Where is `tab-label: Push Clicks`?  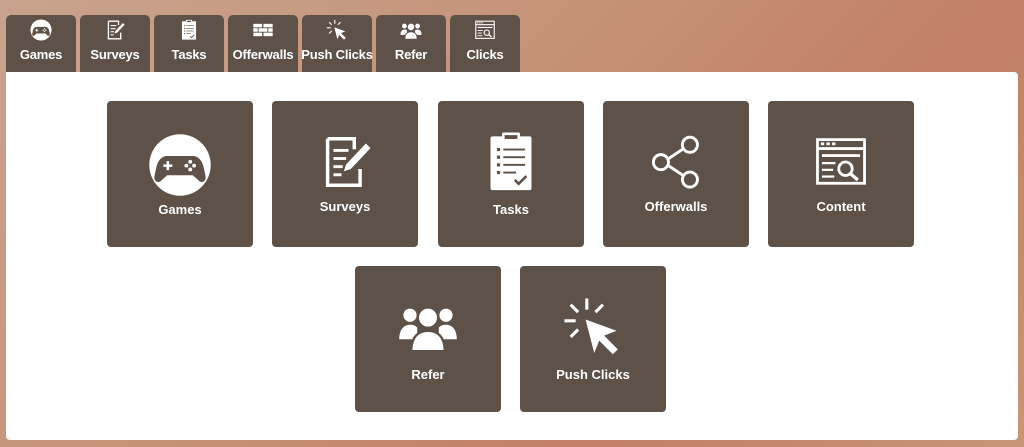 tab-label: Push Clicks is located at coordinates (337, 54).